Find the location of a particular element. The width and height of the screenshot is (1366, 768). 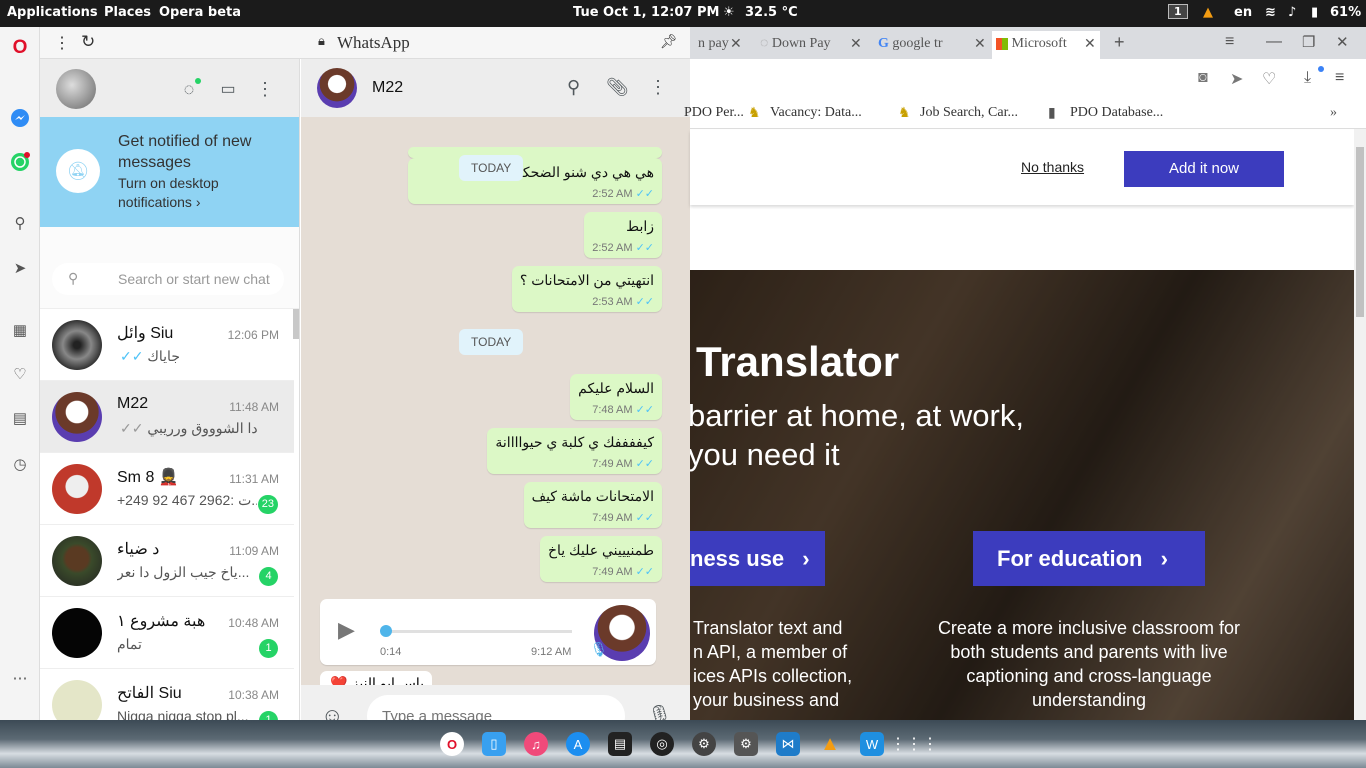

settings-icon: ⚙ is located at coordinates (704, 744).